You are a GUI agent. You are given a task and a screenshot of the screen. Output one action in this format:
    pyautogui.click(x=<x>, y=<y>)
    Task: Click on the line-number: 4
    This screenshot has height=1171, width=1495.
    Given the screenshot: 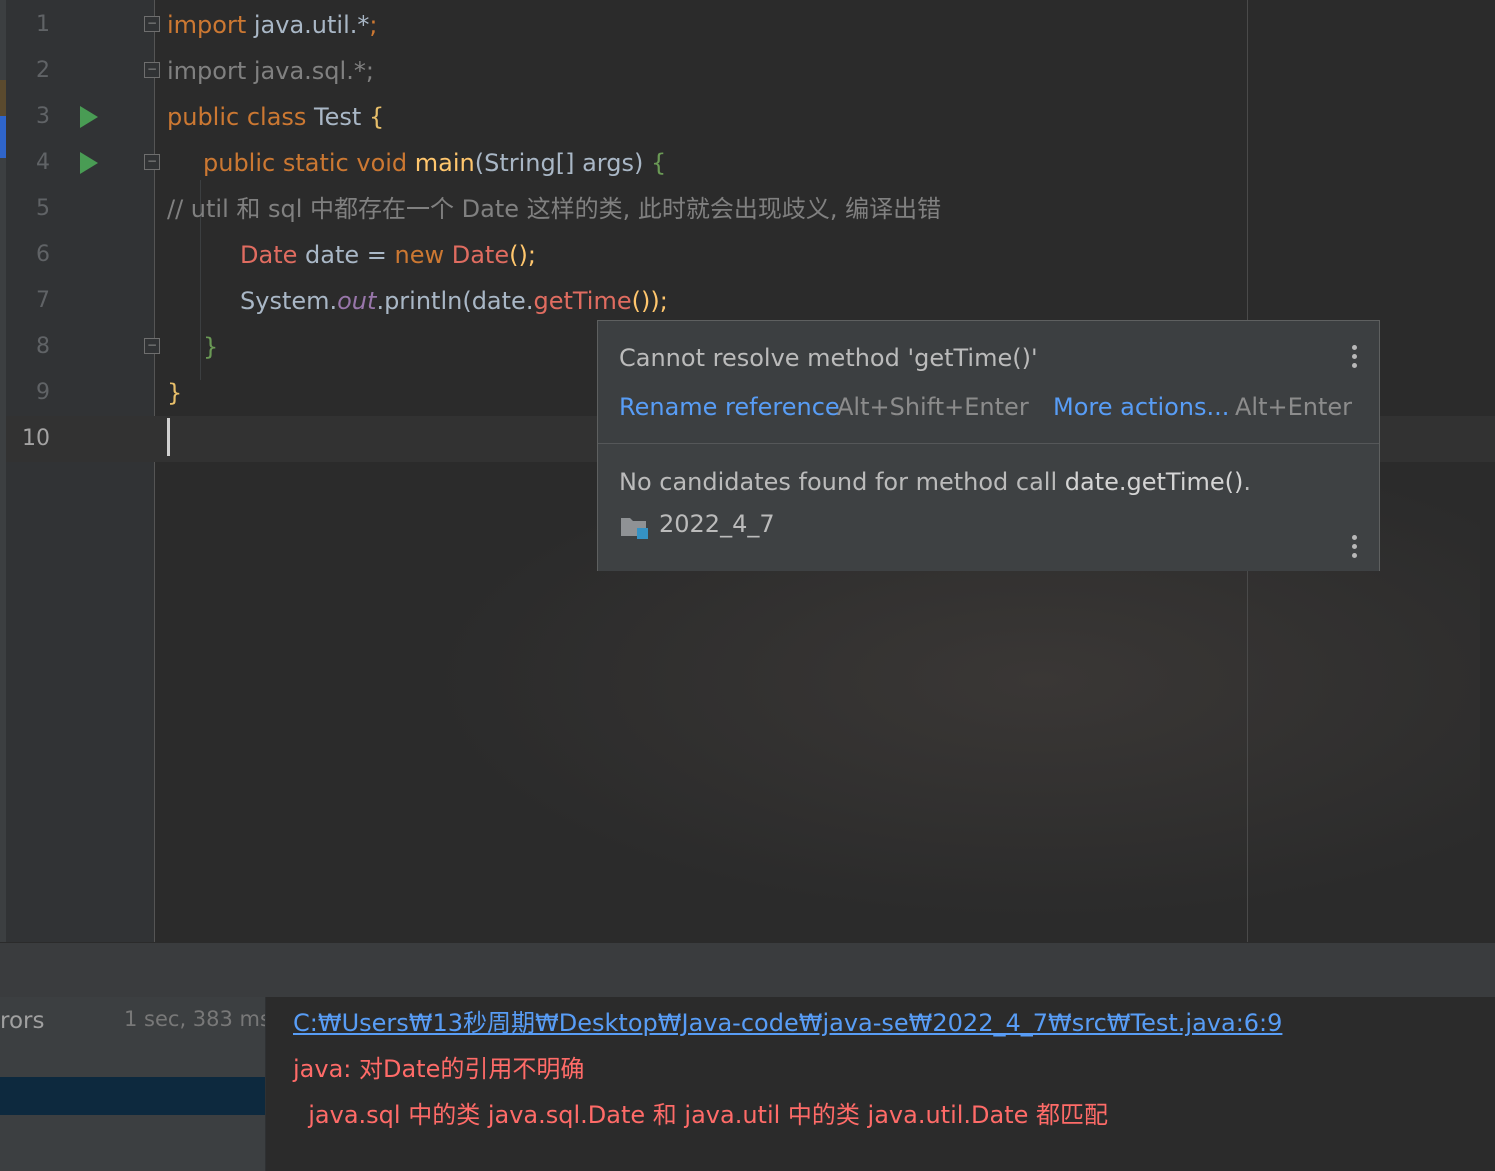 What is the action you would take?
    pyautogui.click(x=43, y=162)
    